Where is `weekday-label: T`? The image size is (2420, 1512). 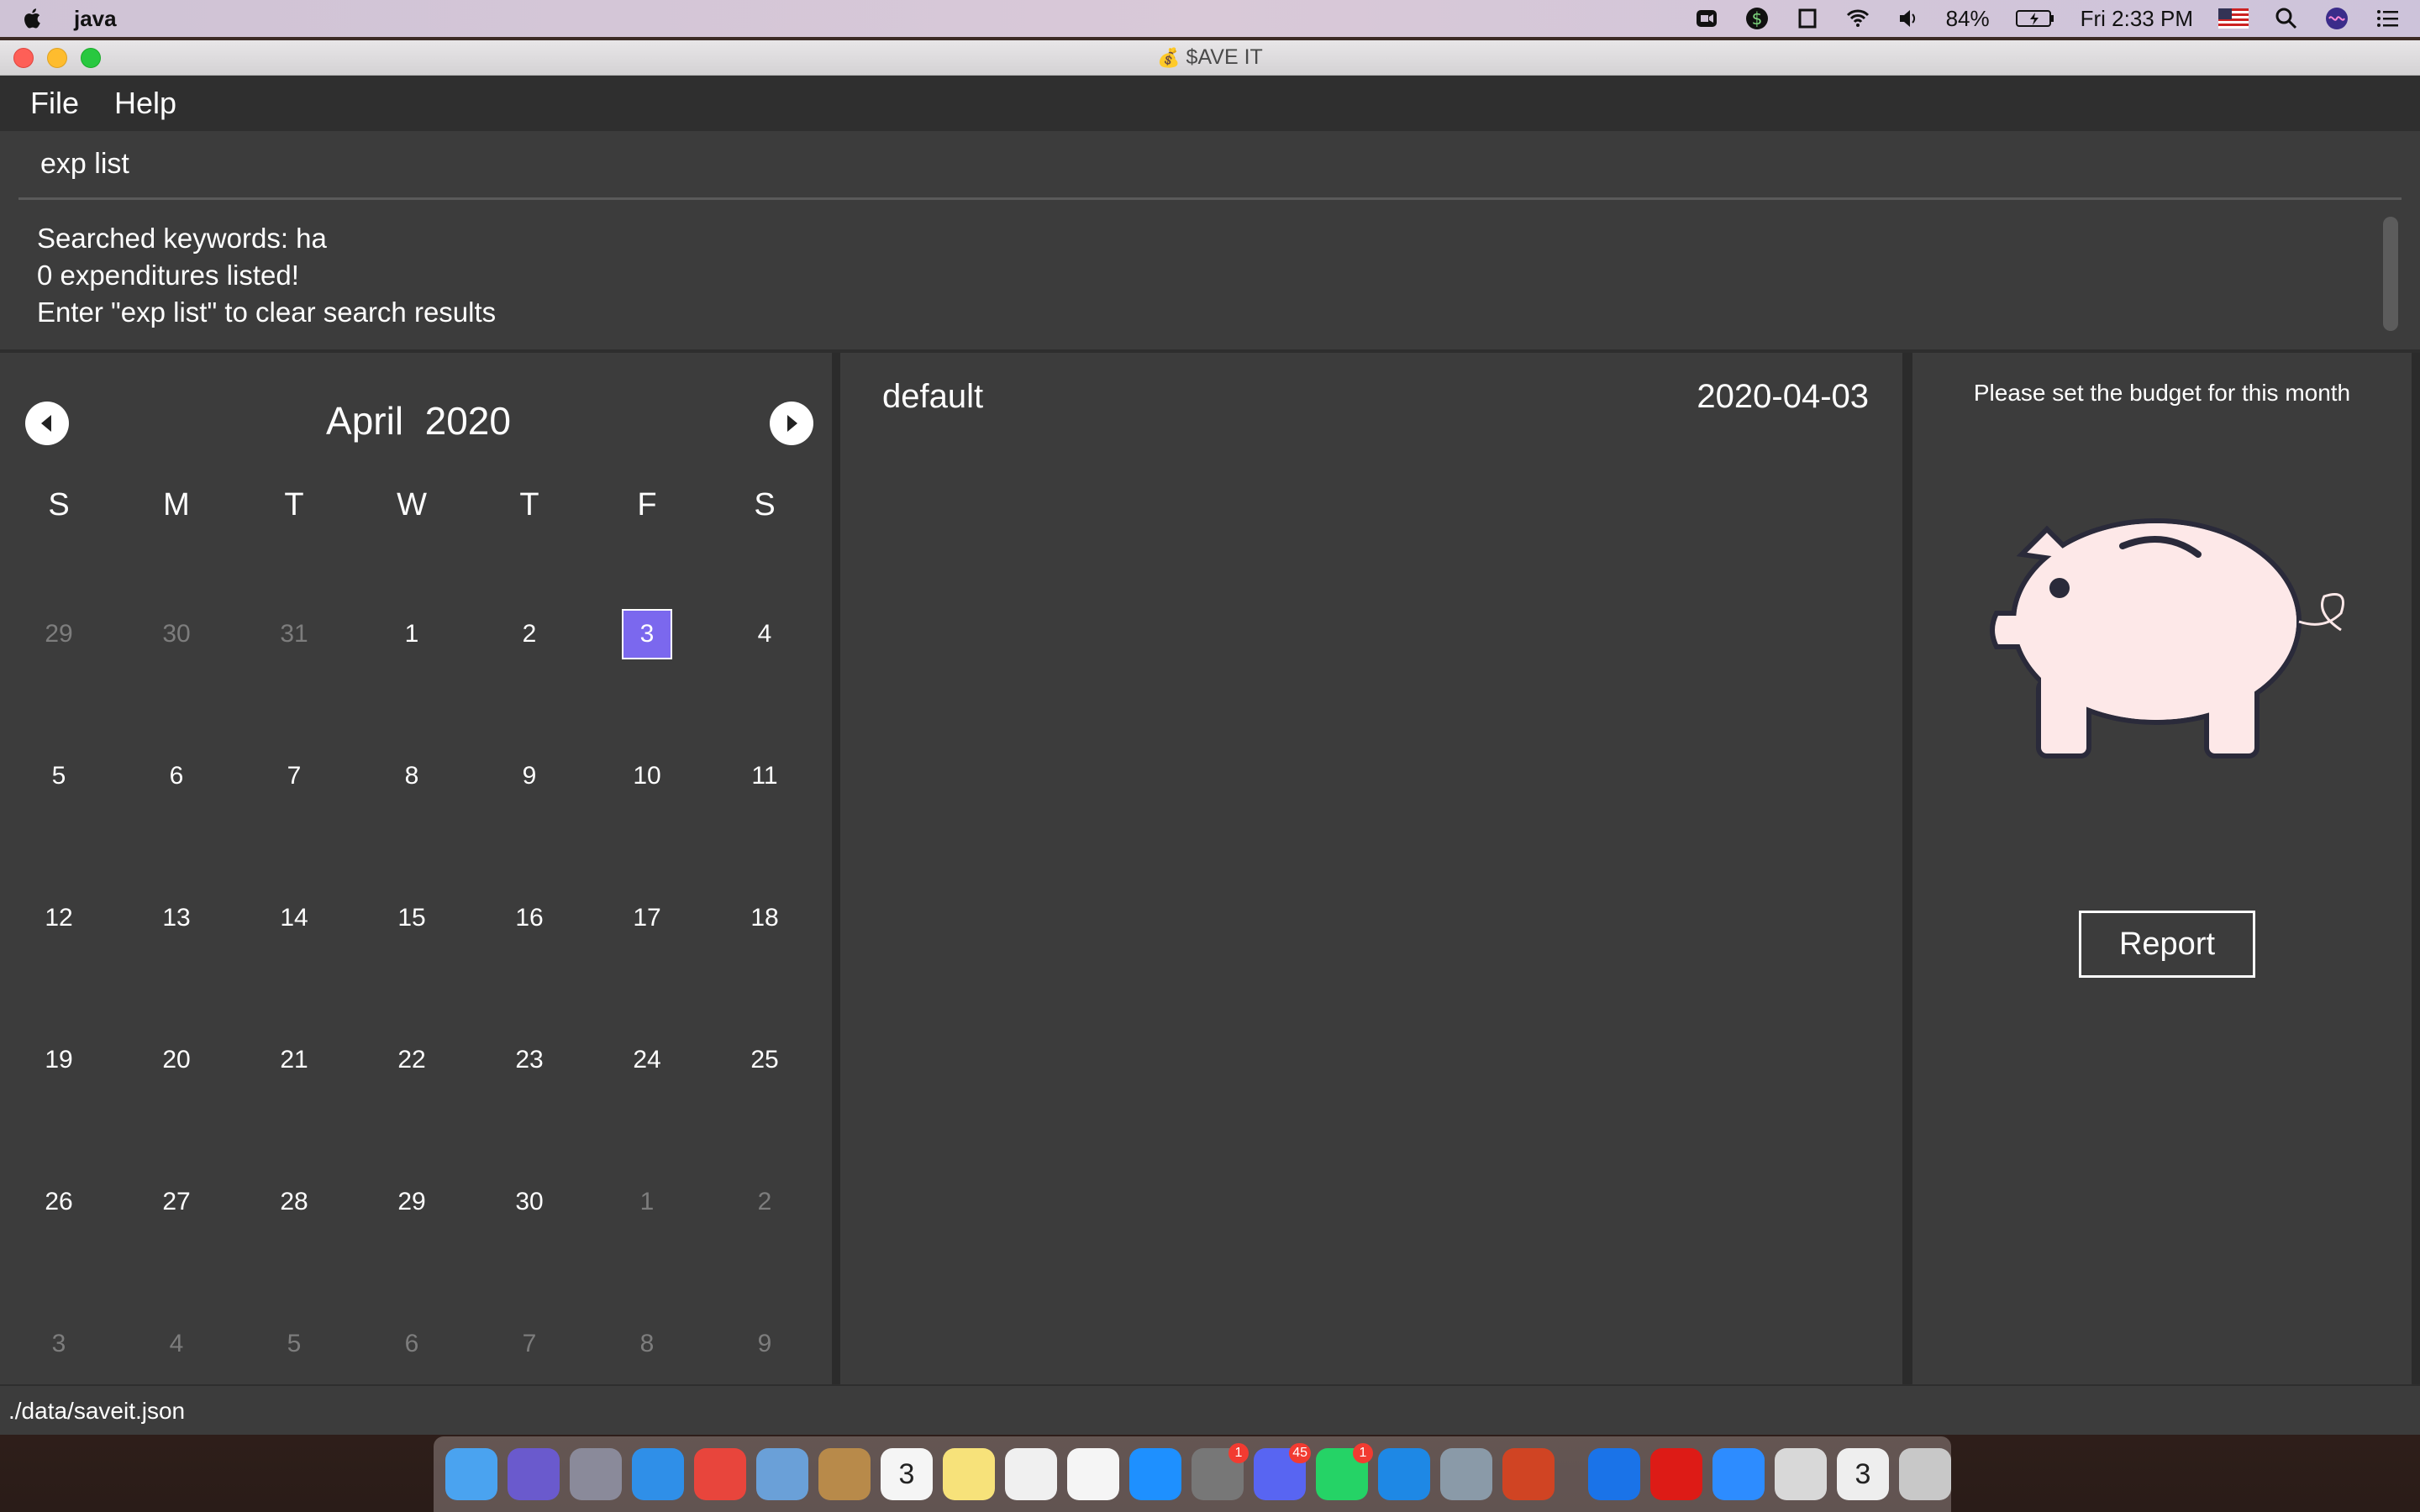 weekday-label: T is located at coordinates (529, 504).